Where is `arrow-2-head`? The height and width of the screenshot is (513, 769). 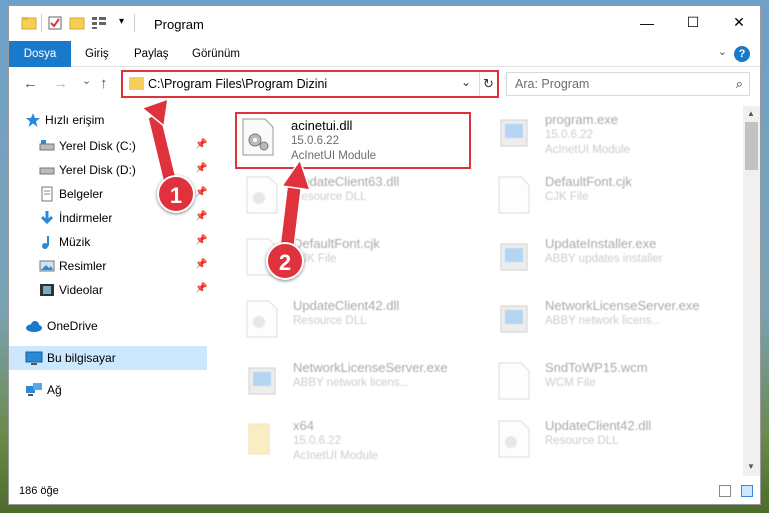 arrow-2-head is located at coordinates (296, 174).